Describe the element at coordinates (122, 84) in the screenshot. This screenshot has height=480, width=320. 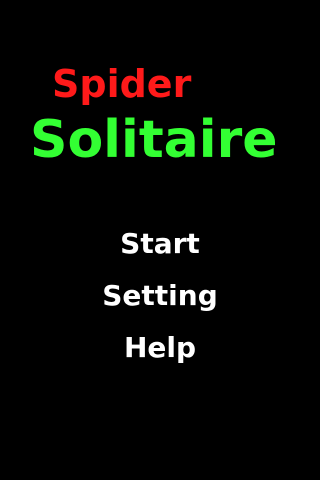
I see `title-spider: Spider` at that location.